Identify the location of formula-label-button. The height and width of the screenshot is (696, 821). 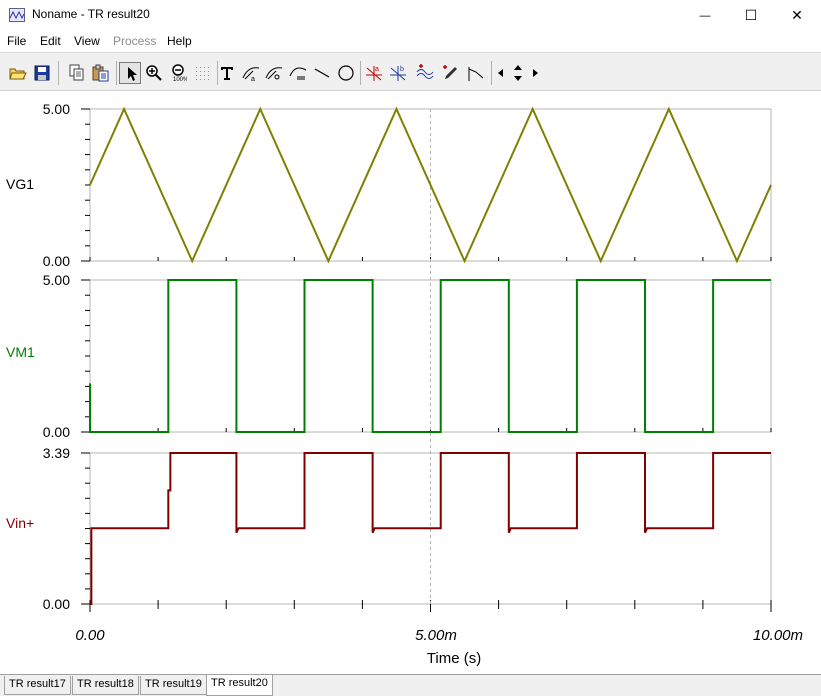
(298, 73).